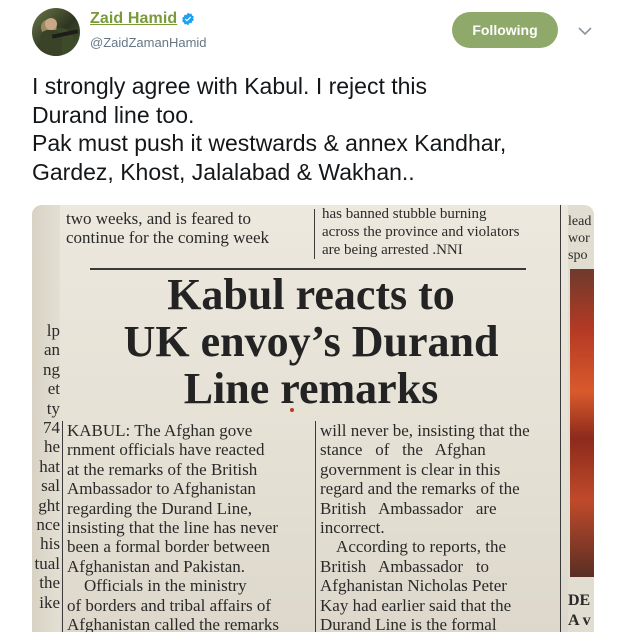 This screenshot has width=624, height=632. Describe the element at coordinates (160, 430) in the screenshot. I see `np-line: KABUL: The Afghan gove` at that location.